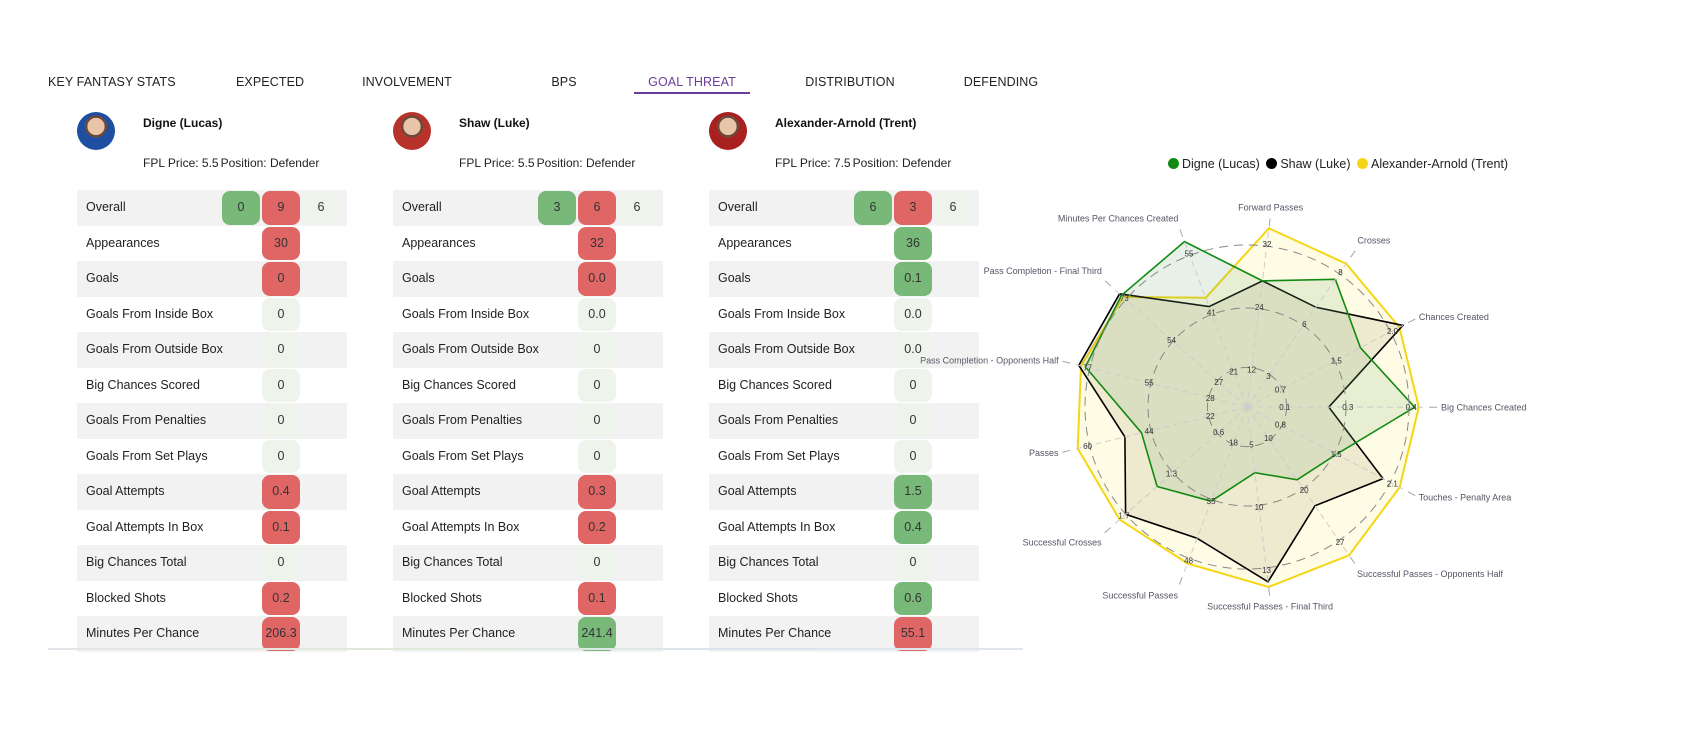 The width and height of the screenshot is (1700, 749). What do you see at coordinates (528, 599) in the screenshot?
I see `table-row: Blocked Shots 0.1` at bounding box center [528, 599].